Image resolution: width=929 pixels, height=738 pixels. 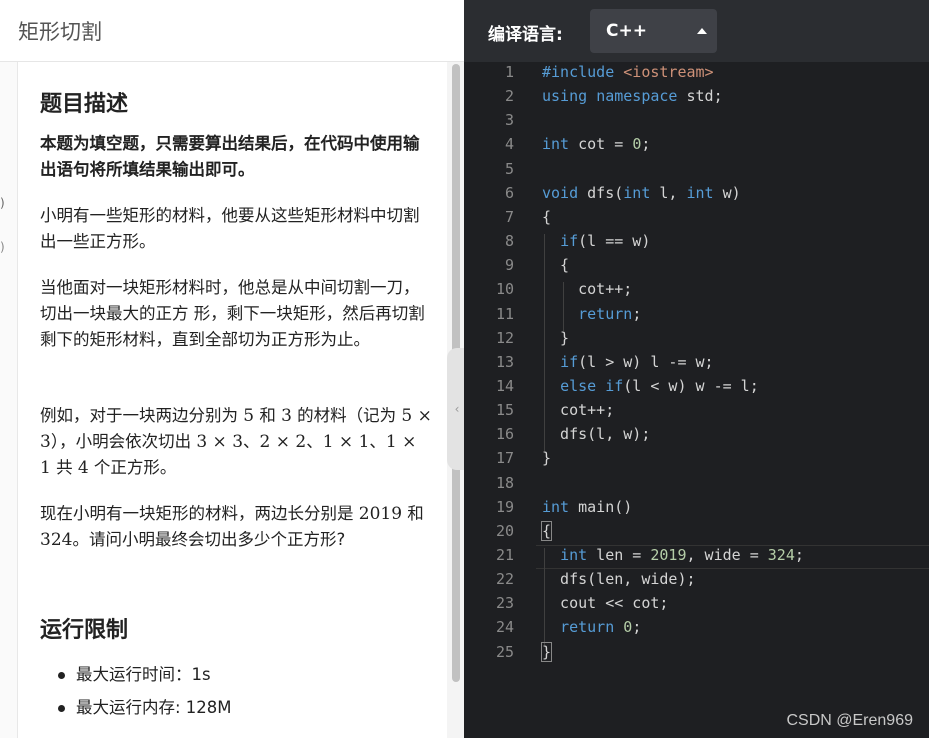 What do you see at coordinates (346, 442) in the screenshot?
I see `math-value: 1 × 1` at bounding box center [346, 442].